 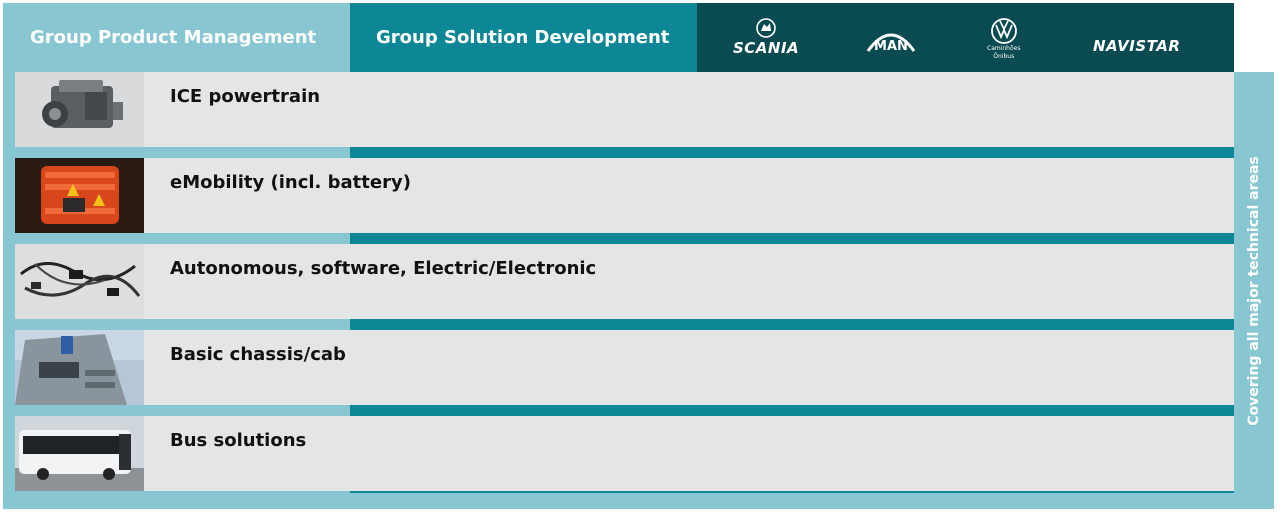 I want to click on technical-area-row: Bus solutions, so click(x=624, y=453).